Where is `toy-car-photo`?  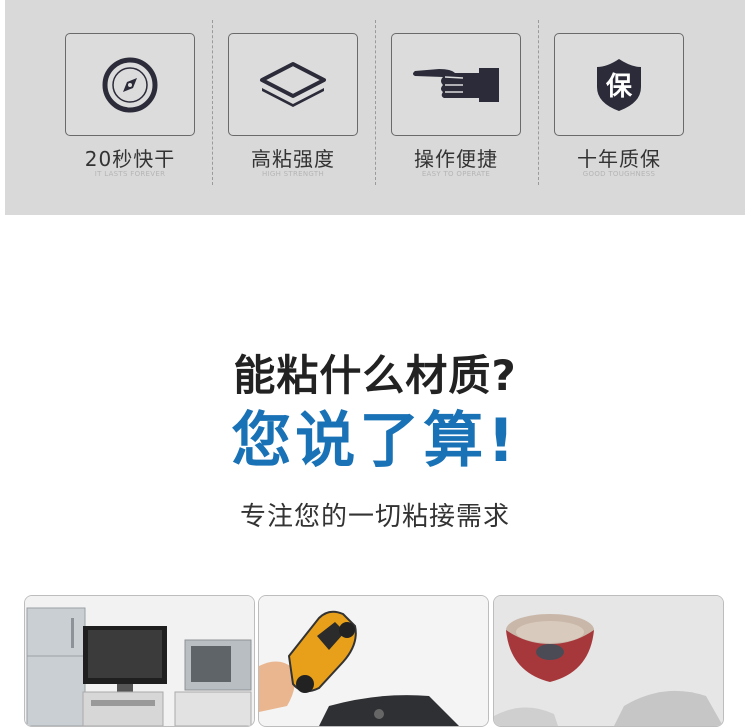 toy-car-photo is located at coordinates (373, 661).